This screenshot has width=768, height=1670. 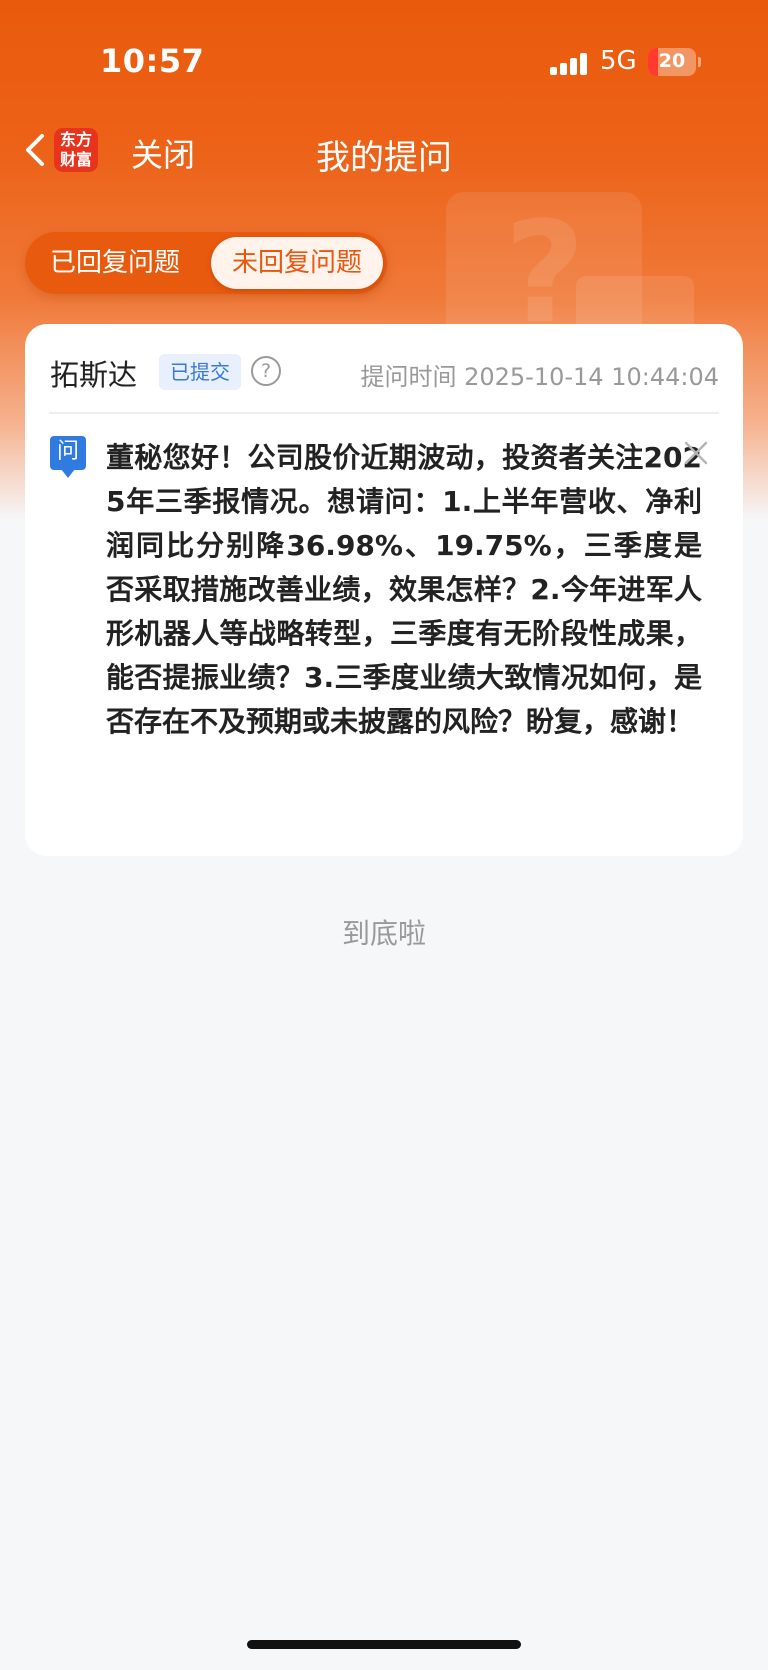 I want to click on tab-unreplied: 未回复问题, so click(x=297, y=263).